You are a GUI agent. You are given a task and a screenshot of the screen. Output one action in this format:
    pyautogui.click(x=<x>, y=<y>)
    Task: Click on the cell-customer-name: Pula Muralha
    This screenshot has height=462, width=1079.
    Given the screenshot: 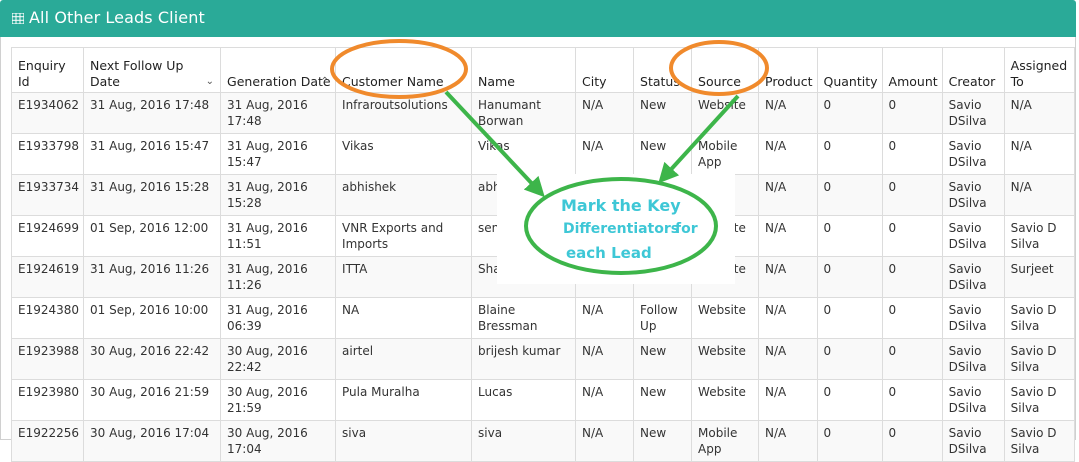 What is the action you would take?
    pyautogui.click(x=404, y=400)
    